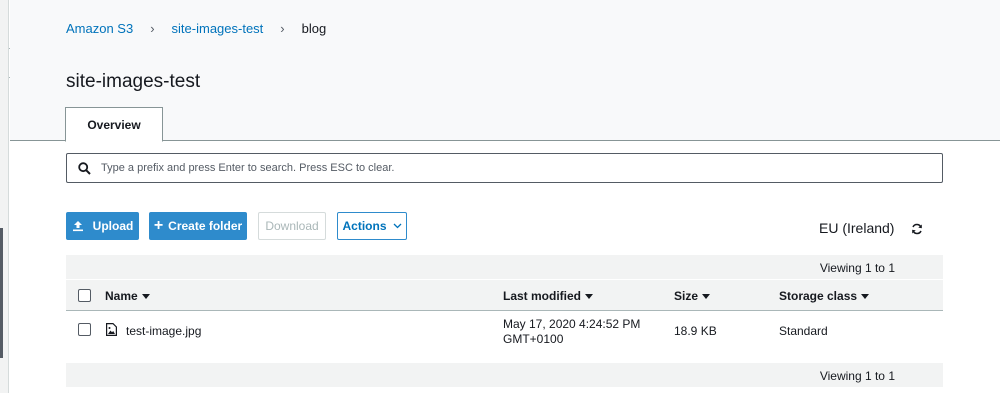 The width and height of the screenshot is (1000, 393). Describe the element at coordinates (84, 295) in the screenshot. I see `select-all-checkbox` at that location.